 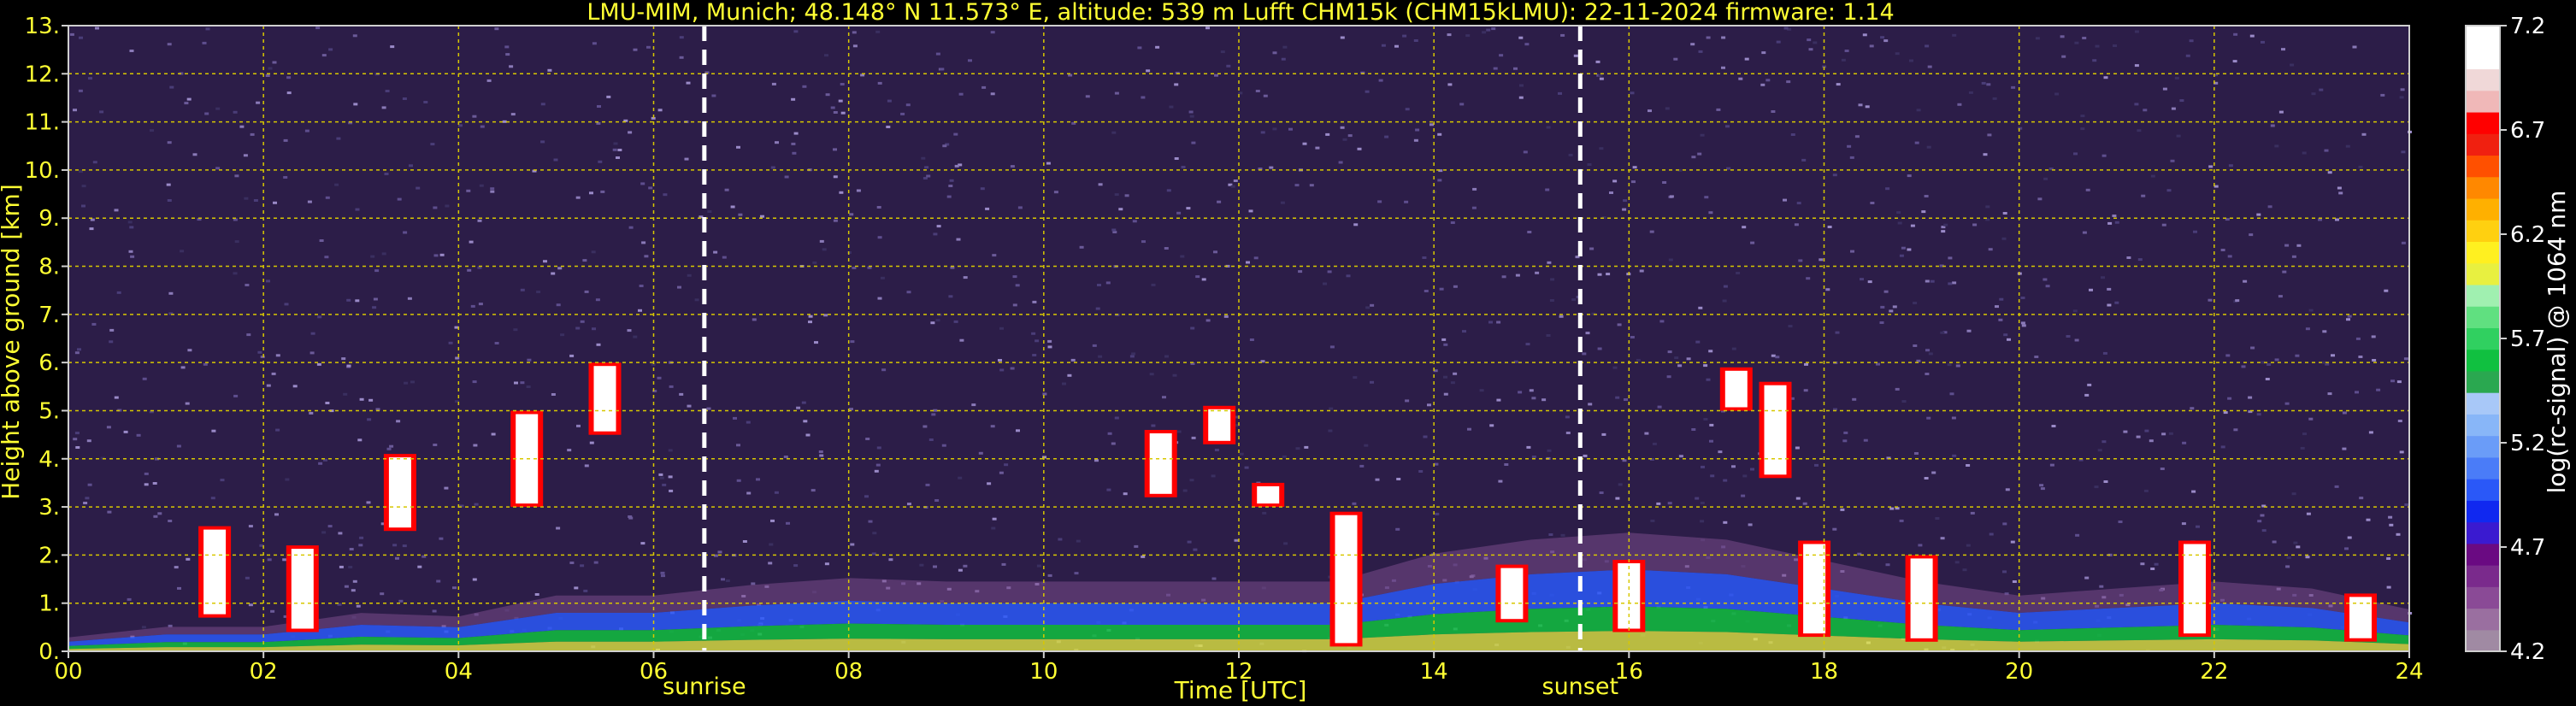 I want to click on colorbar-segment, so click(x=2483, y=425).